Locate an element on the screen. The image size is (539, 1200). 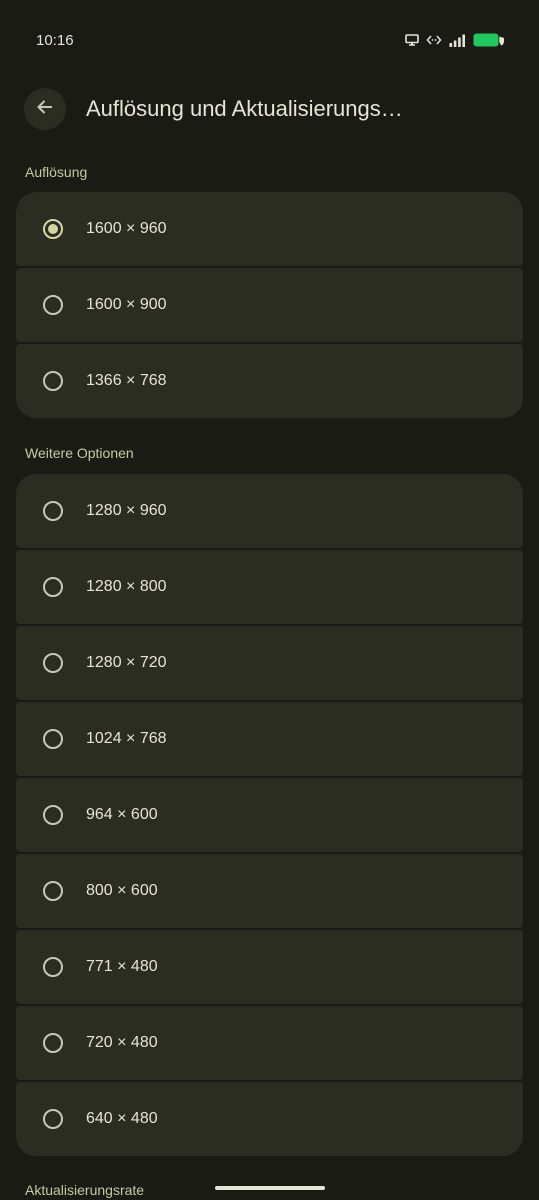
option-label: 1280 × 960 is located at coordinates (126, 510).